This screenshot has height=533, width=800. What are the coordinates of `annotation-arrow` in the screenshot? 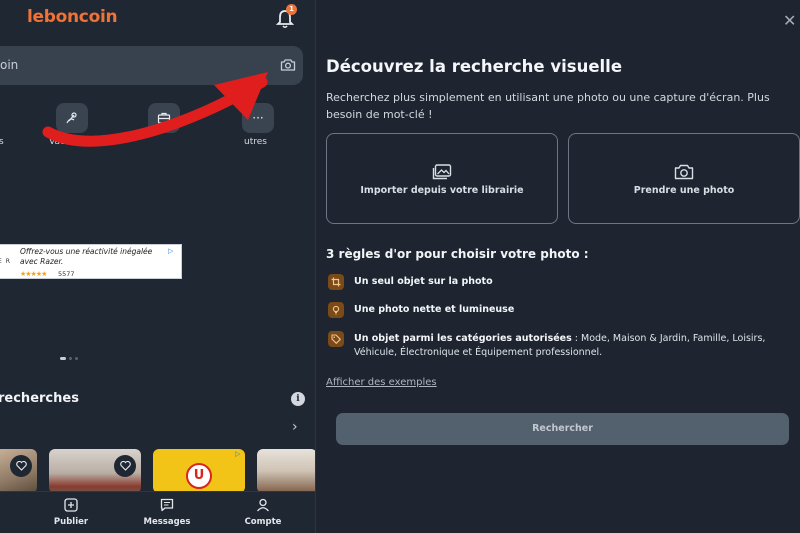 It's located at (155, 109).